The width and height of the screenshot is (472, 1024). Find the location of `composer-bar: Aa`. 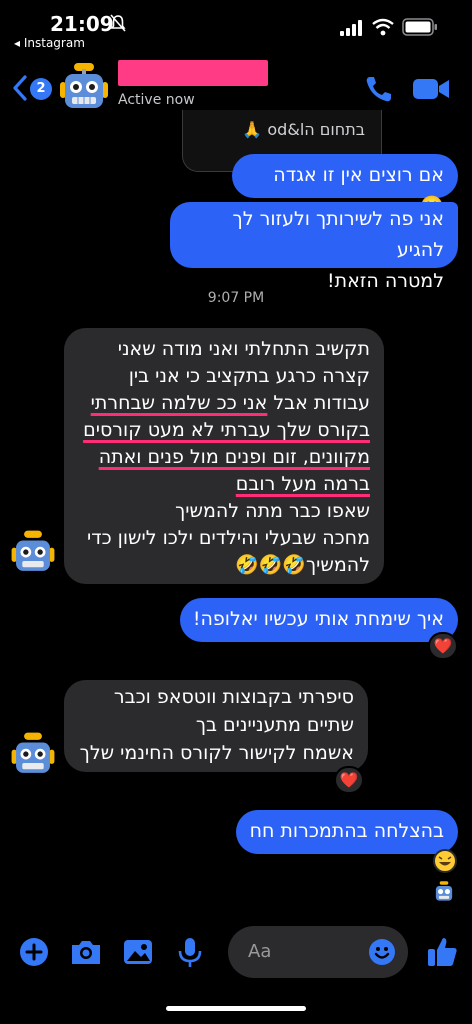

composer-bar: Aa is located at coordinates (236, 952).